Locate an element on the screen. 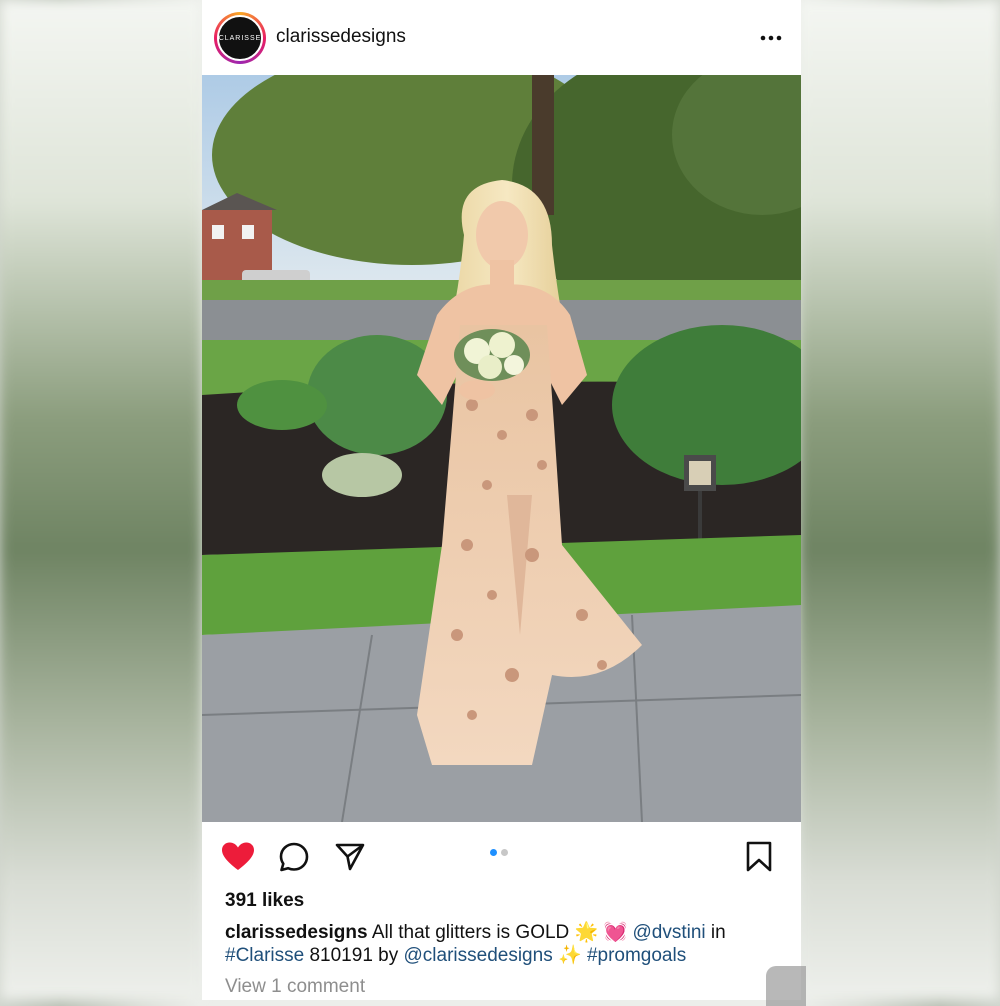 This screenshot has width=1000, height=1006. caption-hashtag: #Clarisse is located at coordinates (264, 955).